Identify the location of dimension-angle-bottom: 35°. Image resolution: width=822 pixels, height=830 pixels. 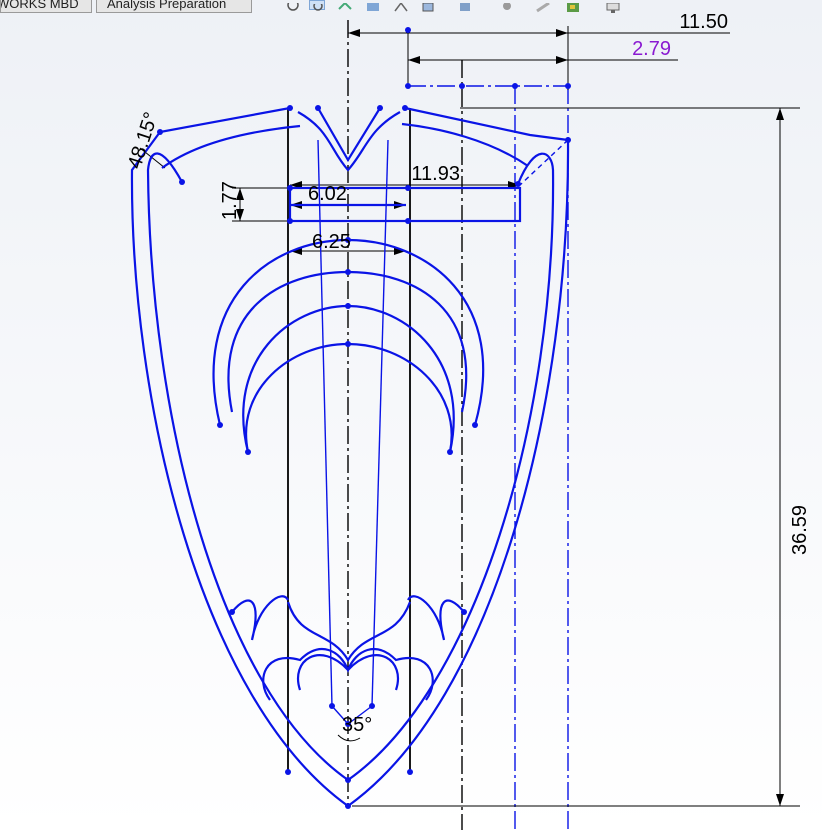
(357, 725).